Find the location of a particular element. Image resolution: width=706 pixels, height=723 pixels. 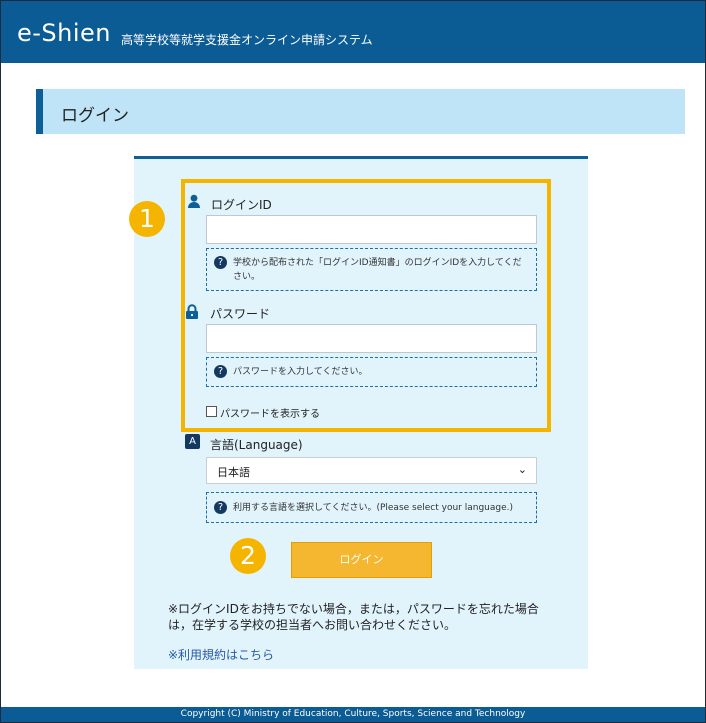

annotation-badge-1: 1 is located at coordinates (147, 219).